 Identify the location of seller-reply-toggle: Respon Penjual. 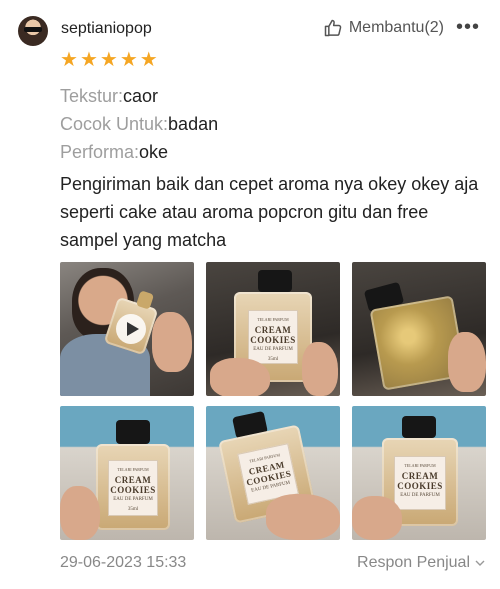
(421, 563).